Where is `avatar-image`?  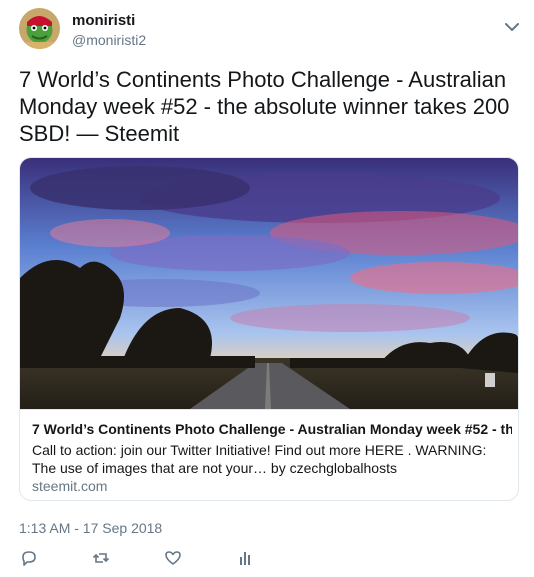
avatar-image is located at coordinates (39, 28).